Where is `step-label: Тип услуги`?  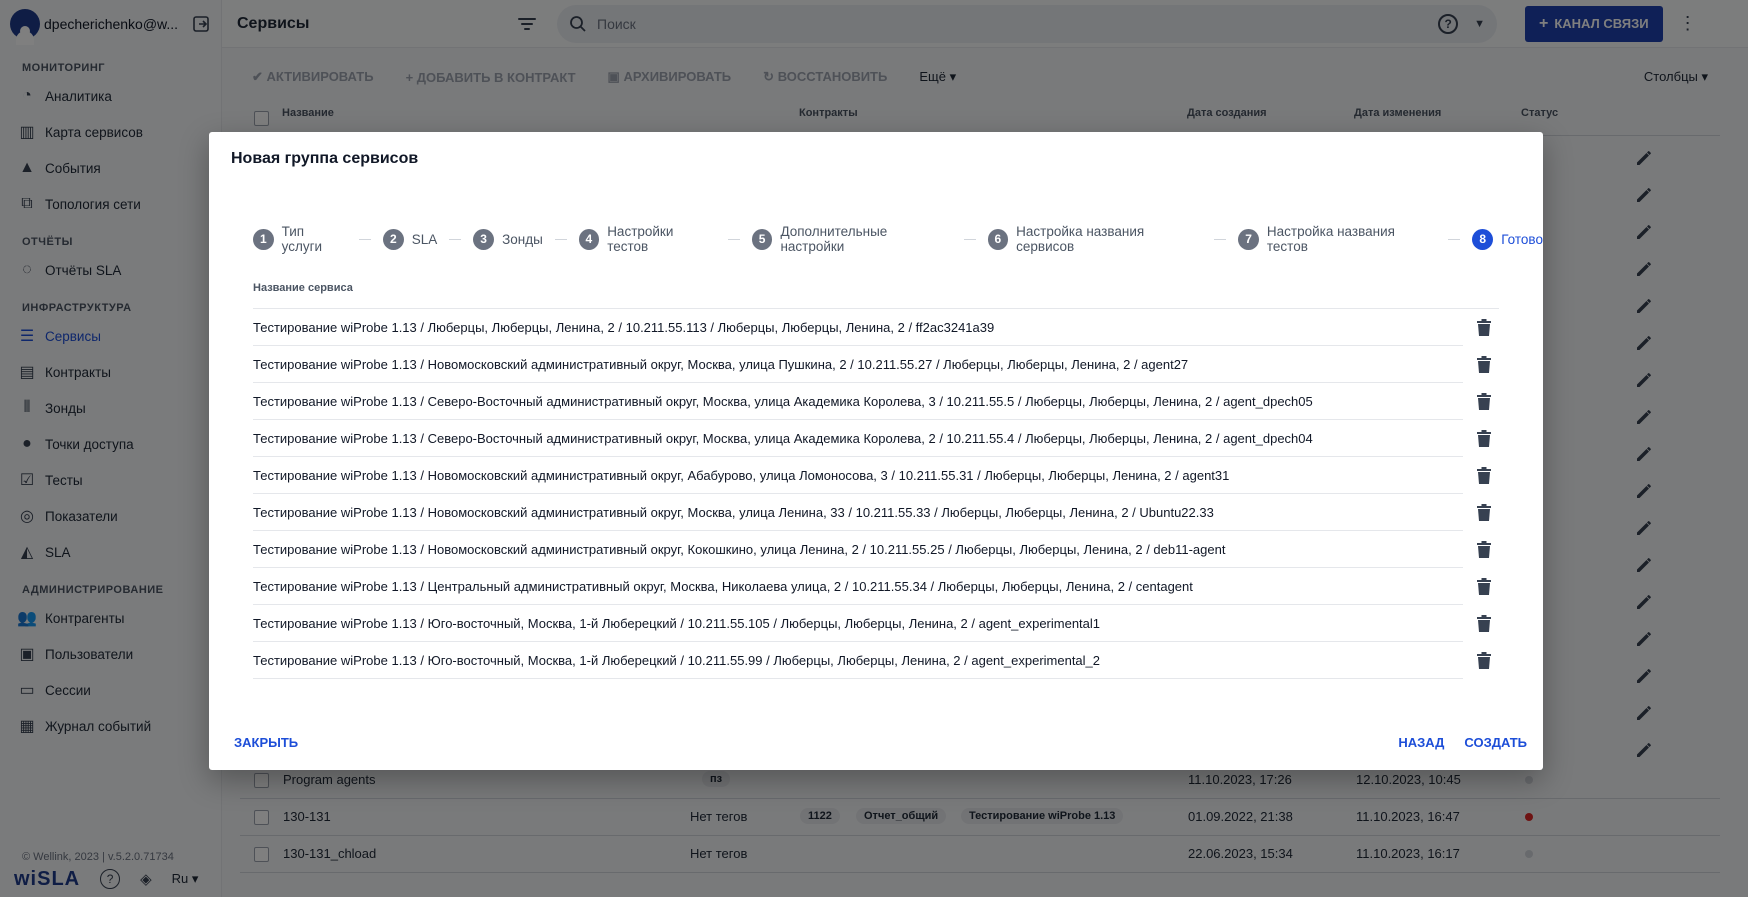 step-label: Тип услуги is located at coordinates (302, 239).